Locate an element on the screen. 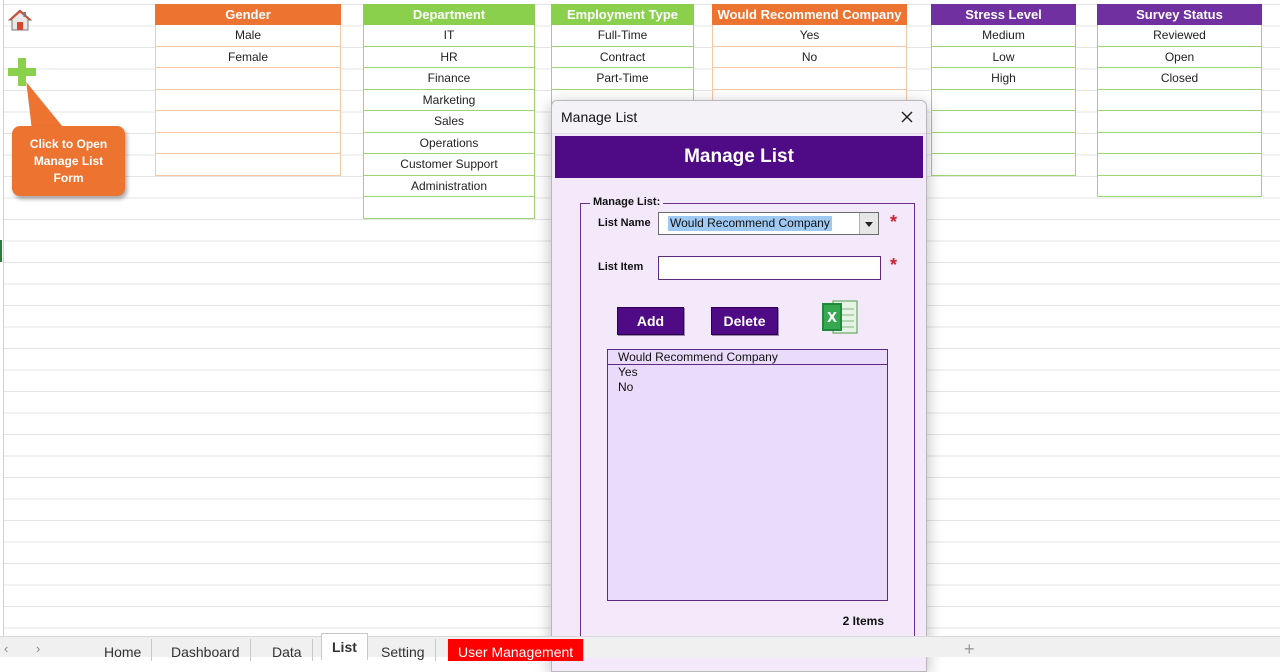 This screenshot has width=1280, height=672. callout-text: Click to Open Manage List Form is located at coordinates (68, 160).